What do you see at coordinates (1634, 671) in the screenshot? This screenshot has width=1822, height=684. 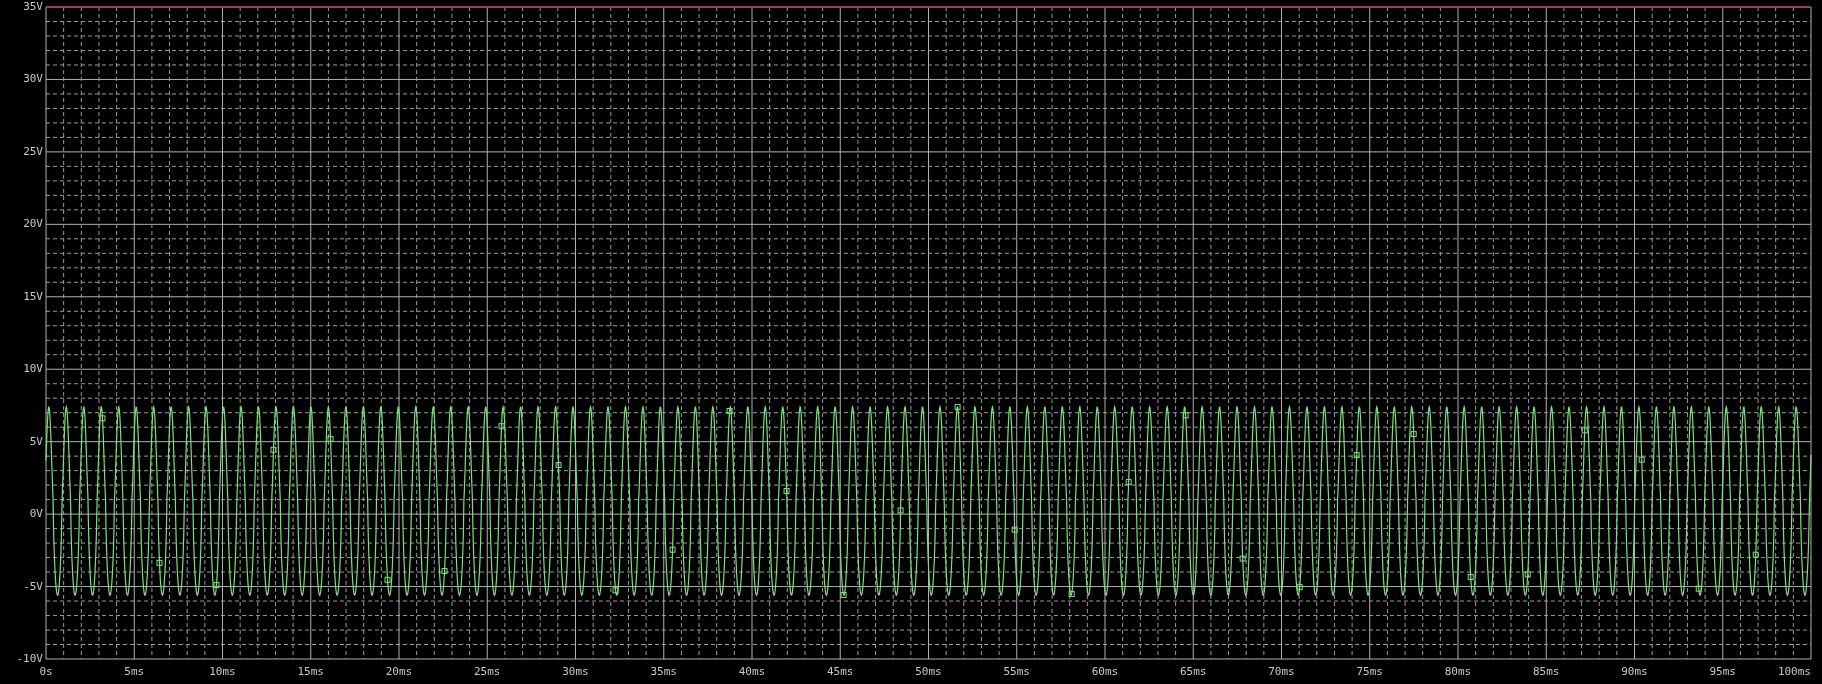 I see `x-axis-label: 90ms` at bounding box center [1634, 671].